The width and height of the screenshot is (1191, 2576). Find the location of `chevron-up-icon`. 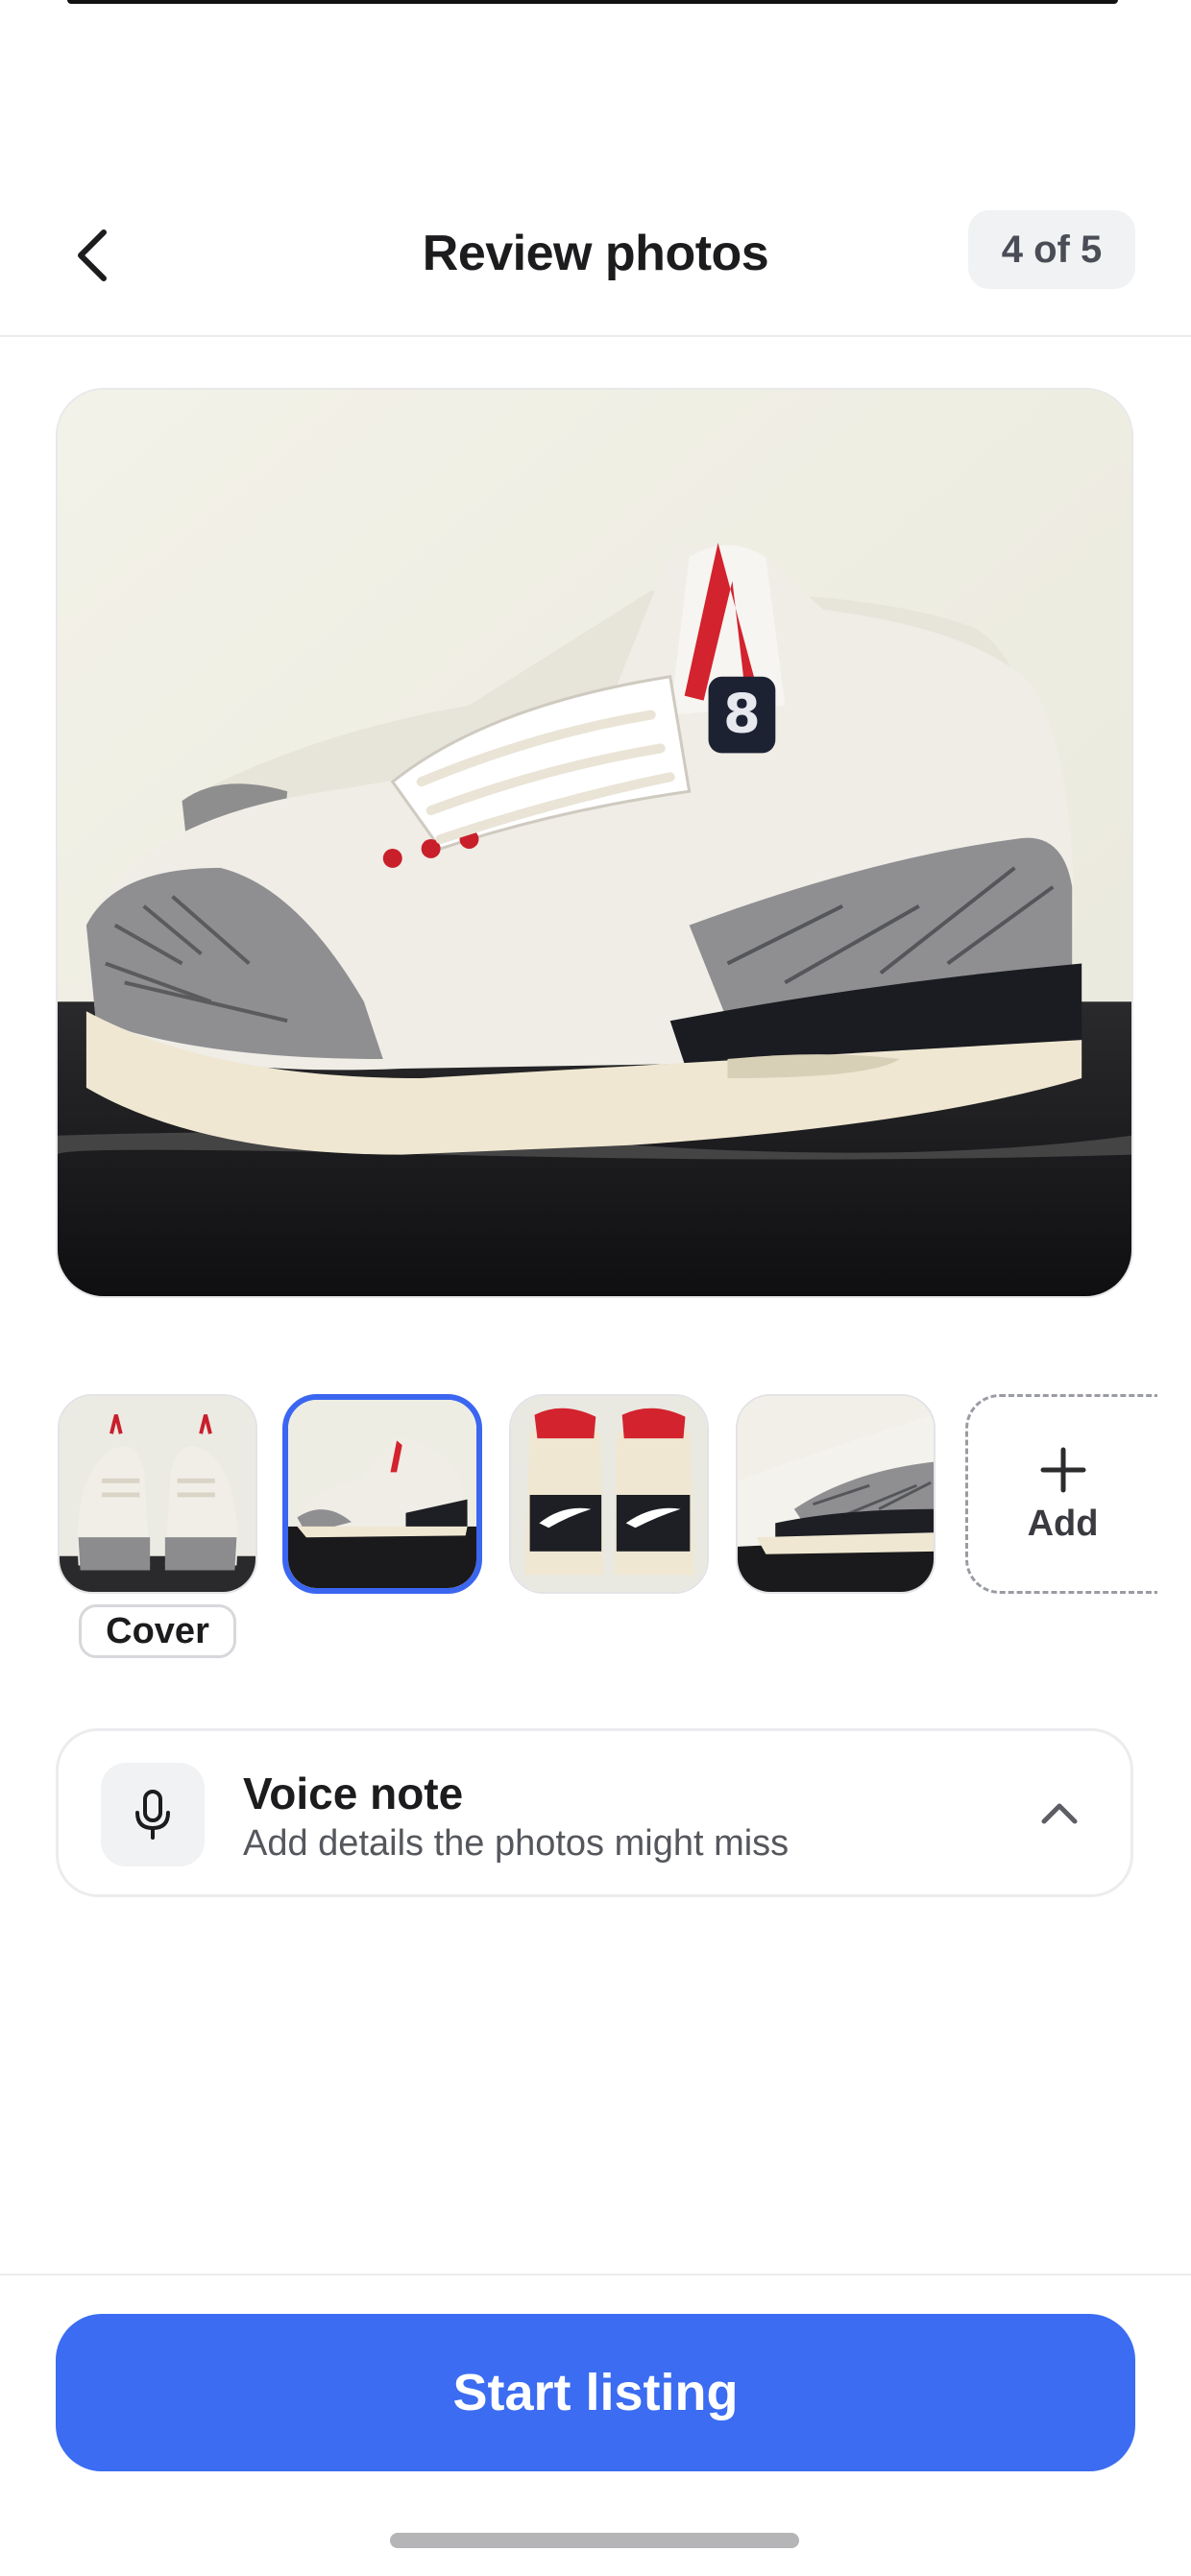

chevron-up-icon is located at coordinates (1059, 1814).